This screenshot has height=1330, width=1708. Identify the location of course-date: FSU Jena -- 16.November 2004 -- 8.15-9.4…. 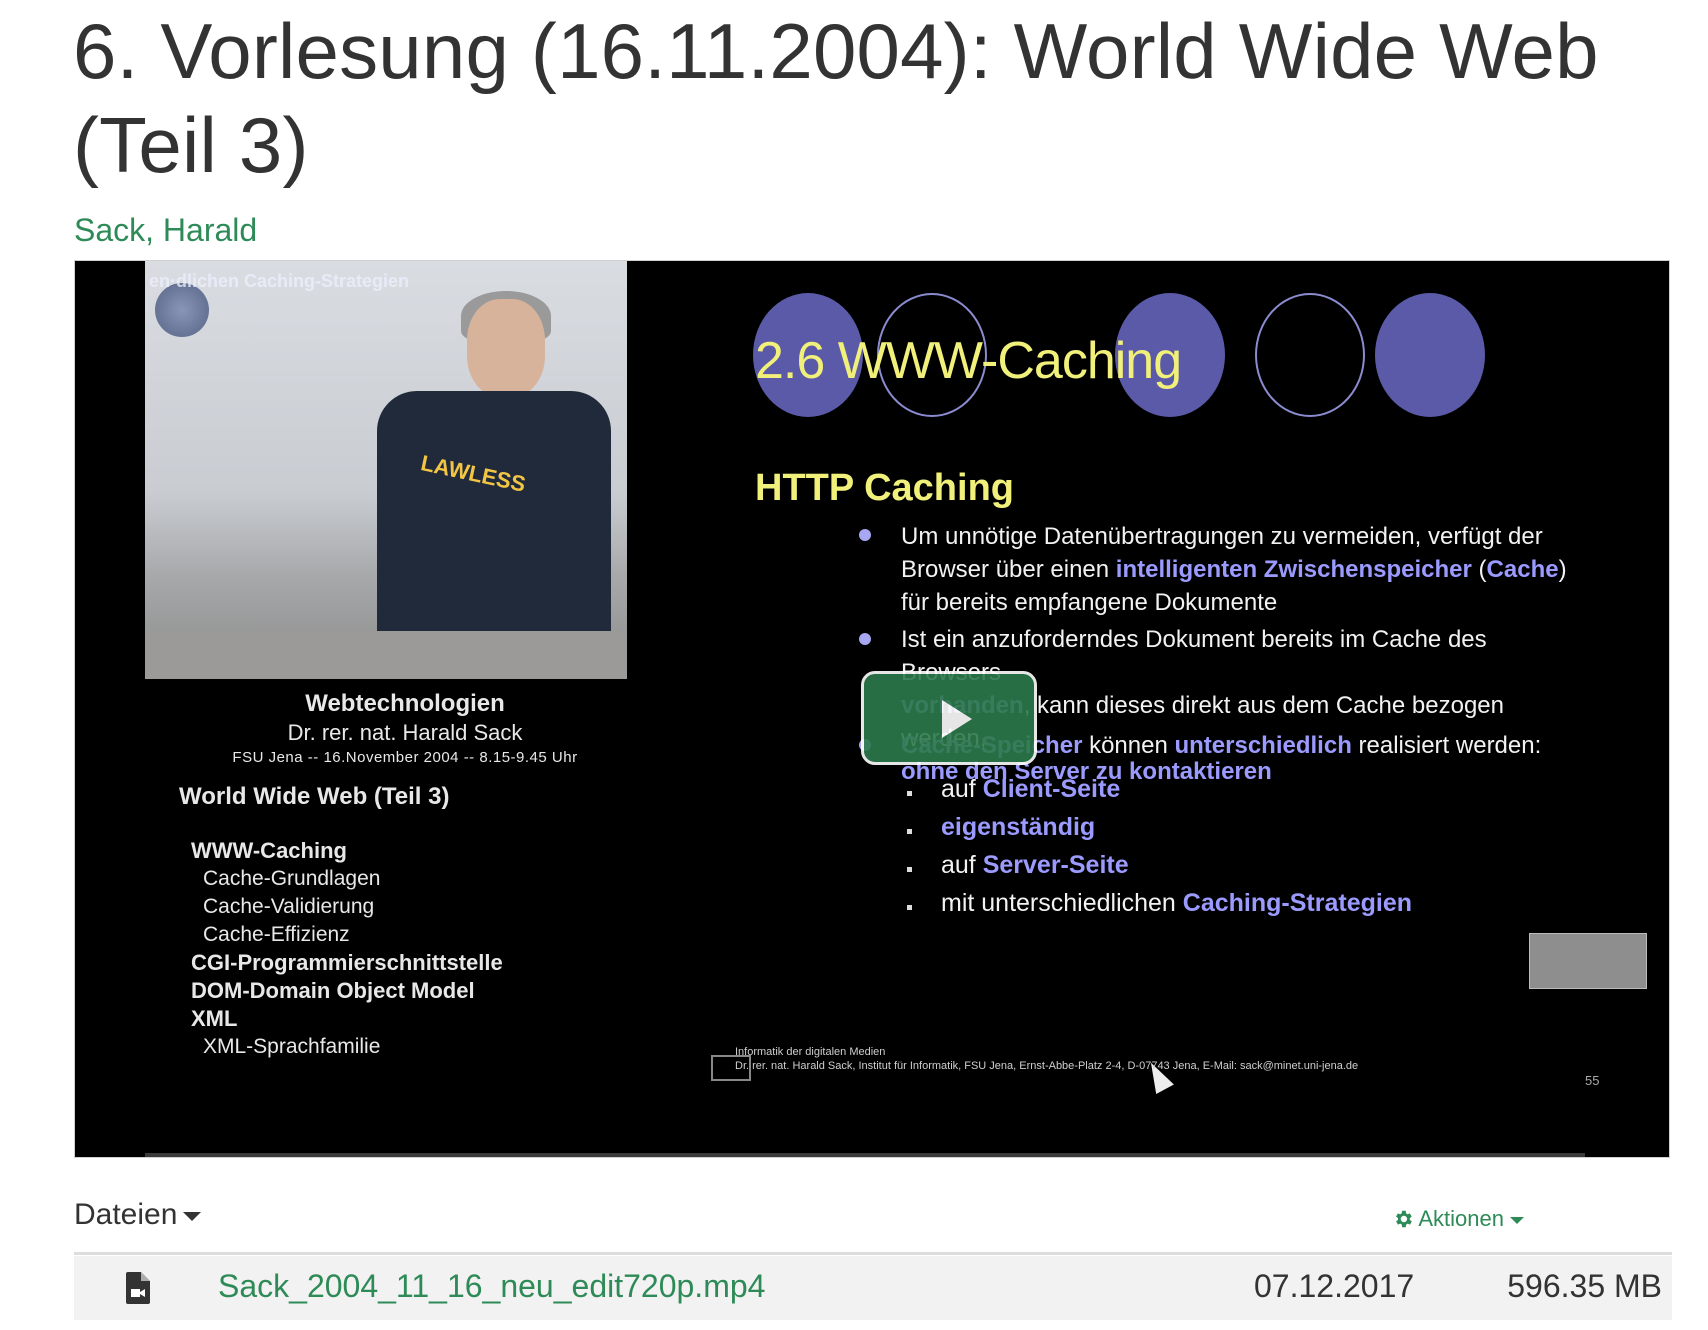
(405, 757).